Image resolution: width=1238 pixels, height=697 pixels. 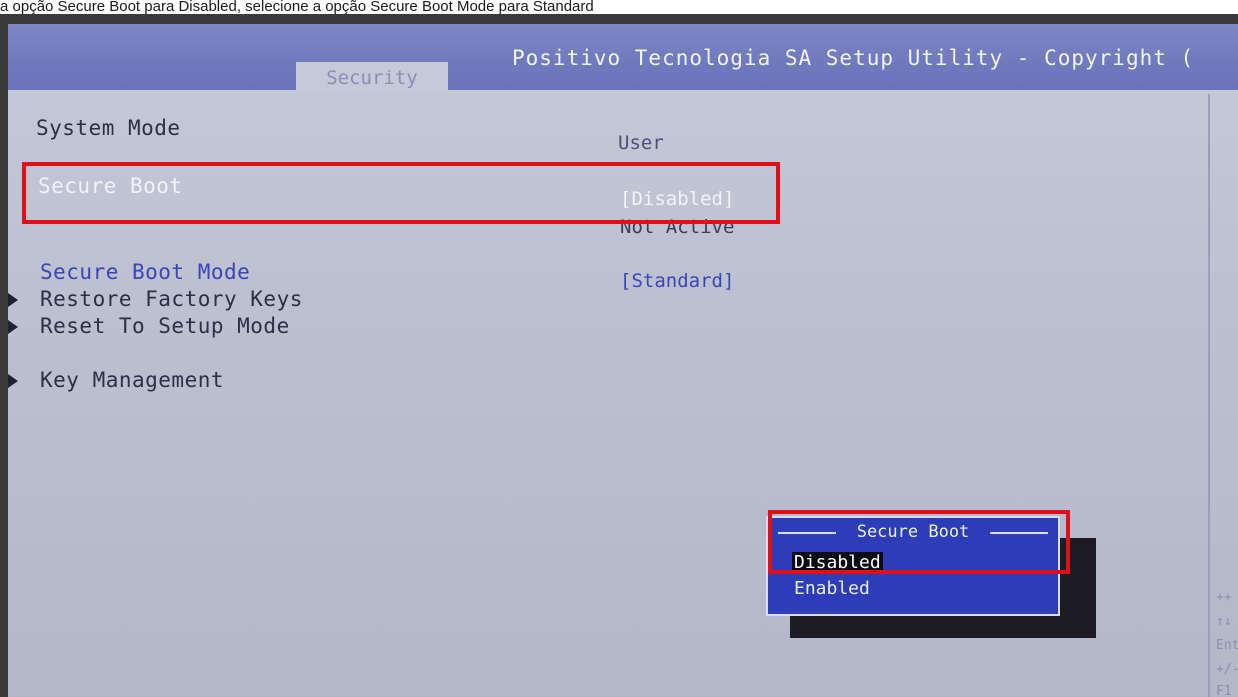 I want to click on help-key-change: +/-, so click(x=1227, y=669).